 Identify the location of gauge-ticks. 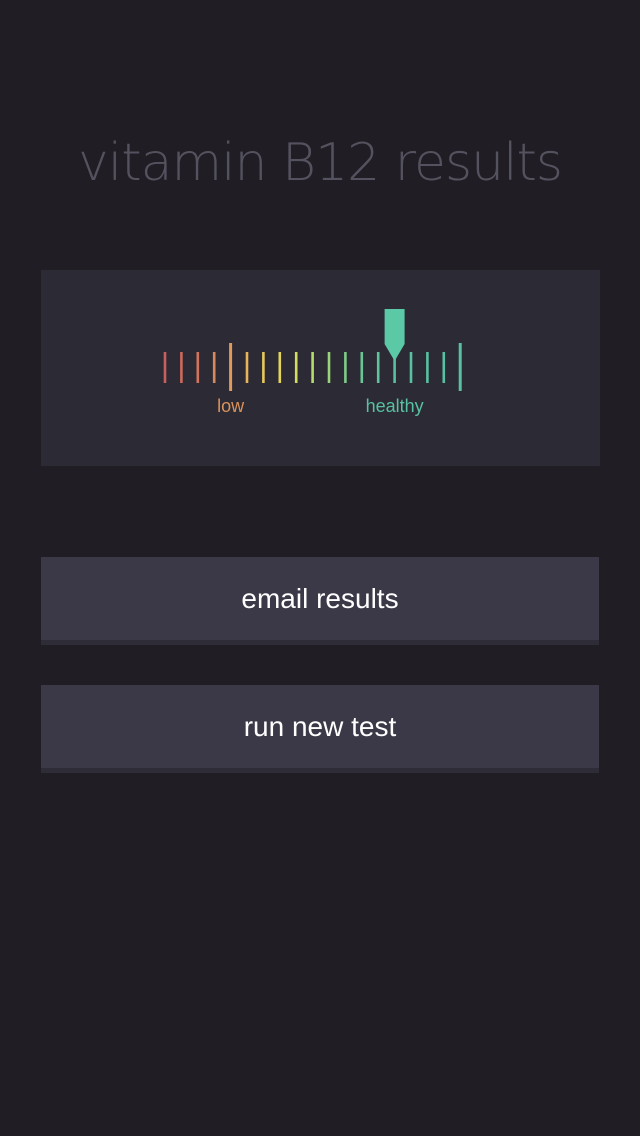
(312, 367).